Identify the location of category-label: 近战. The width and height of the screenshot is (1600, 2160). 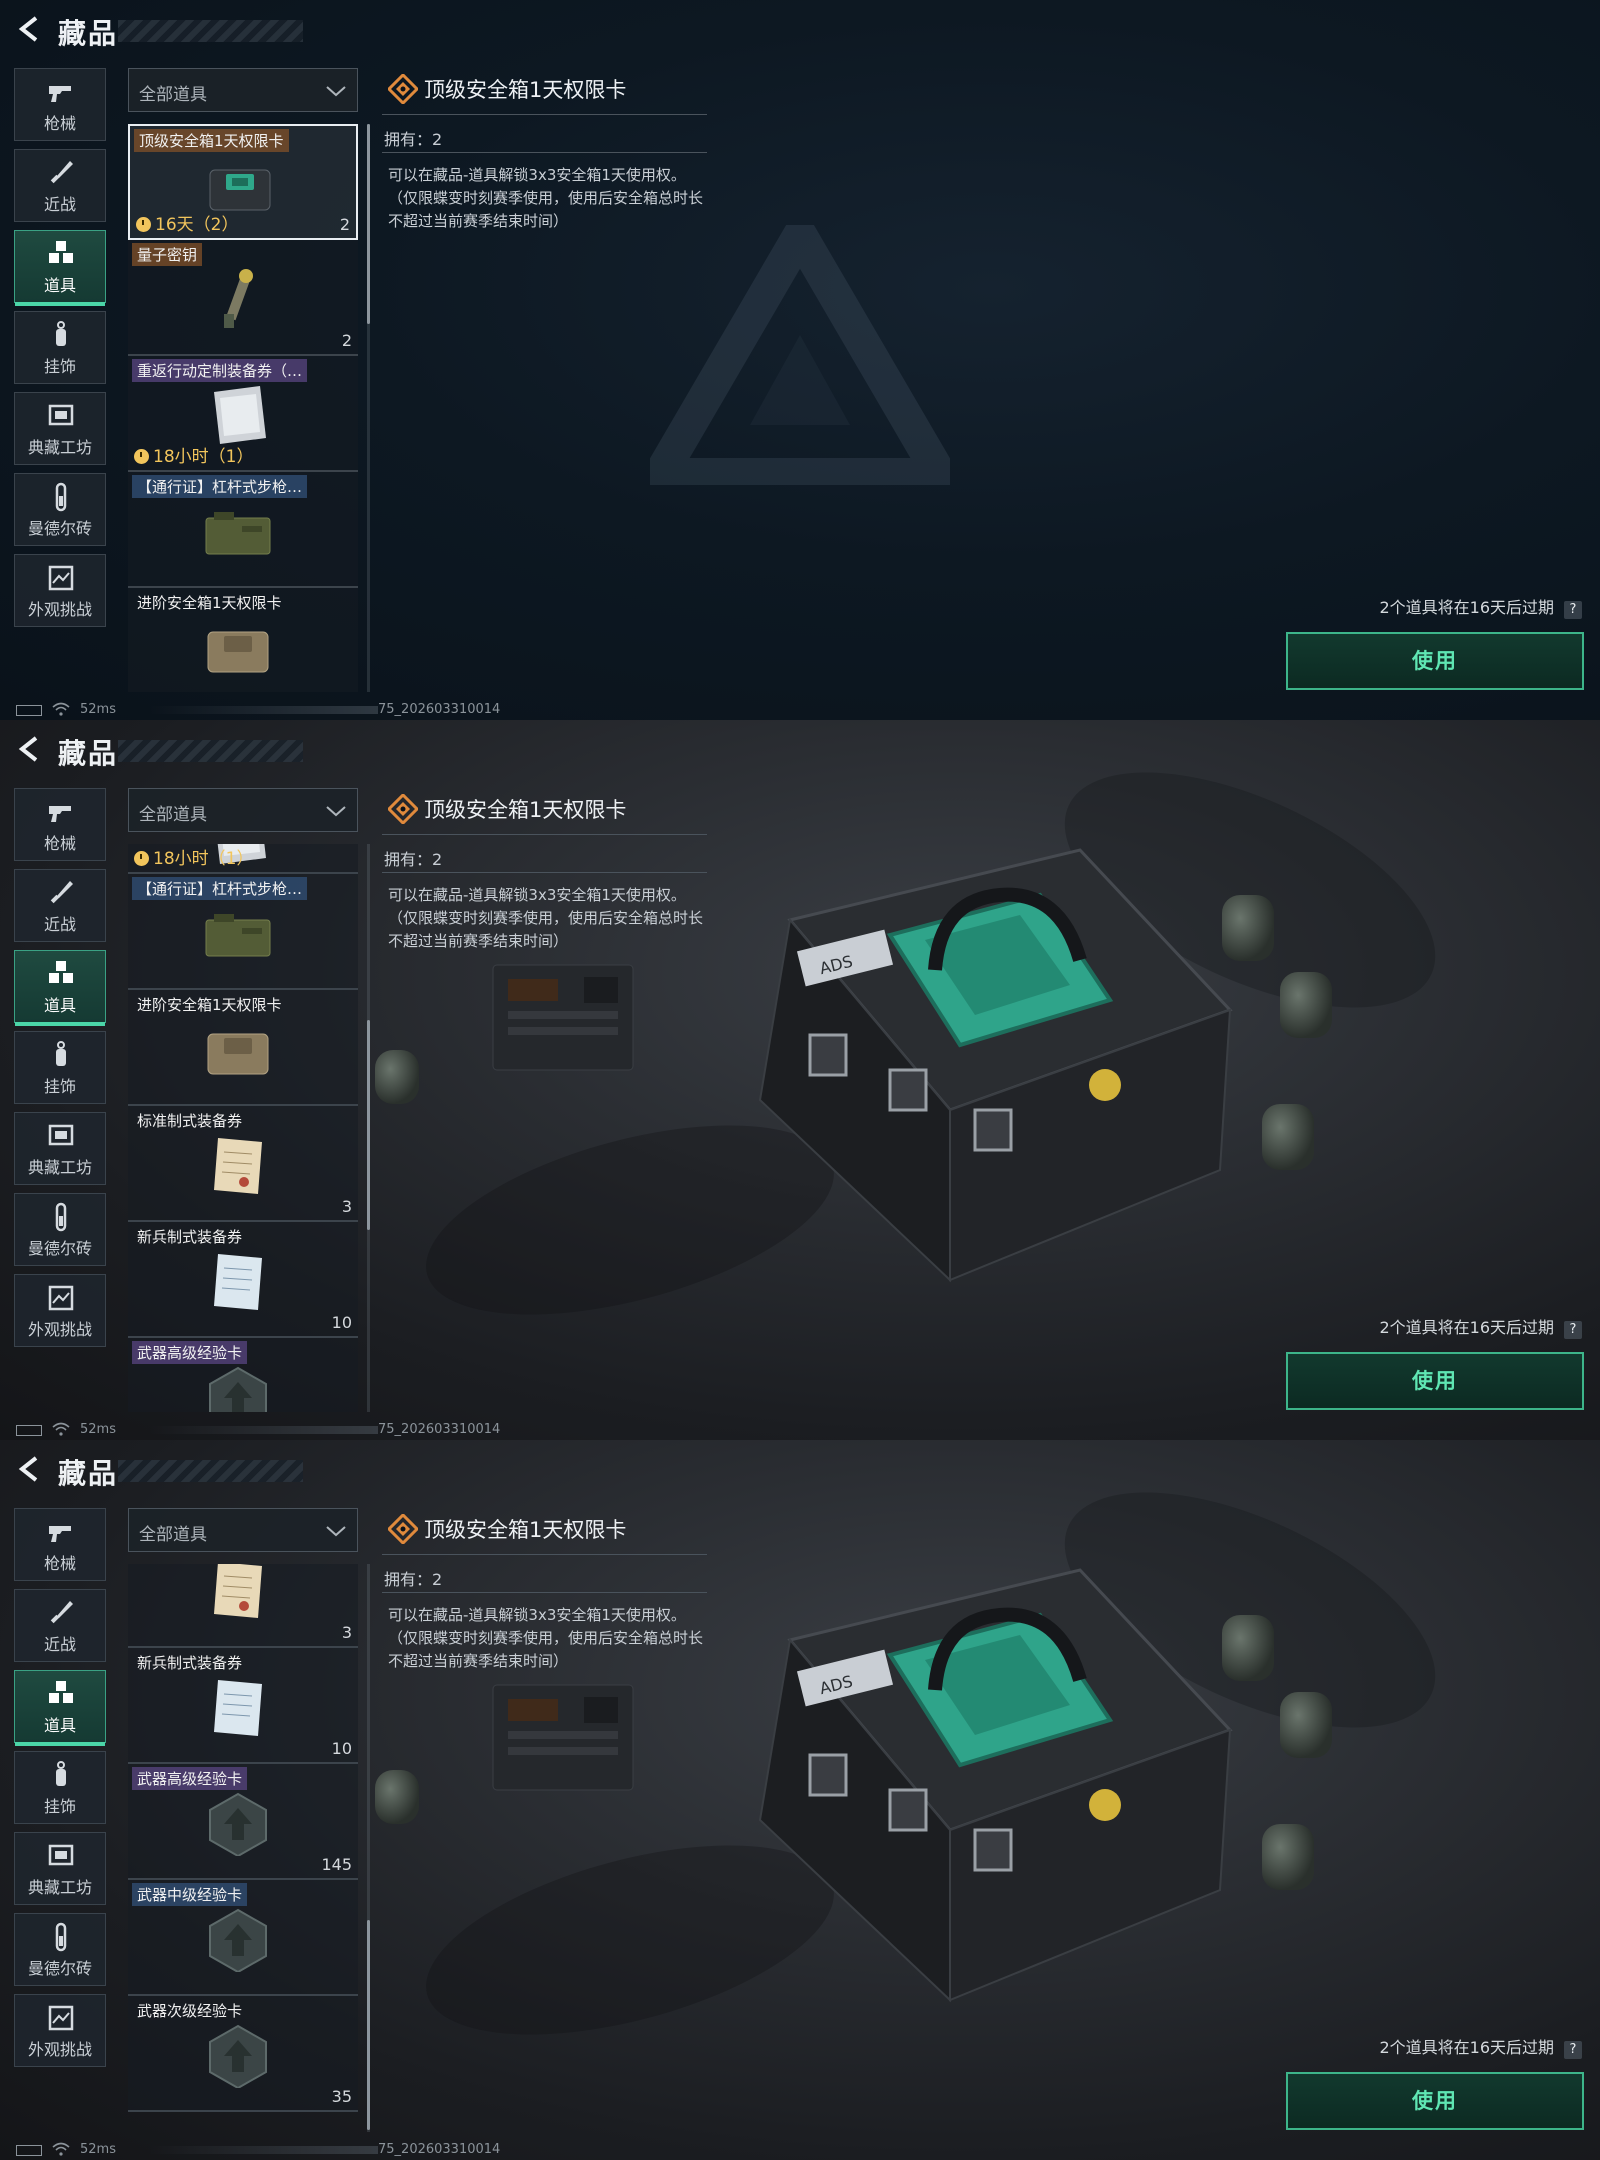
(59, 924).